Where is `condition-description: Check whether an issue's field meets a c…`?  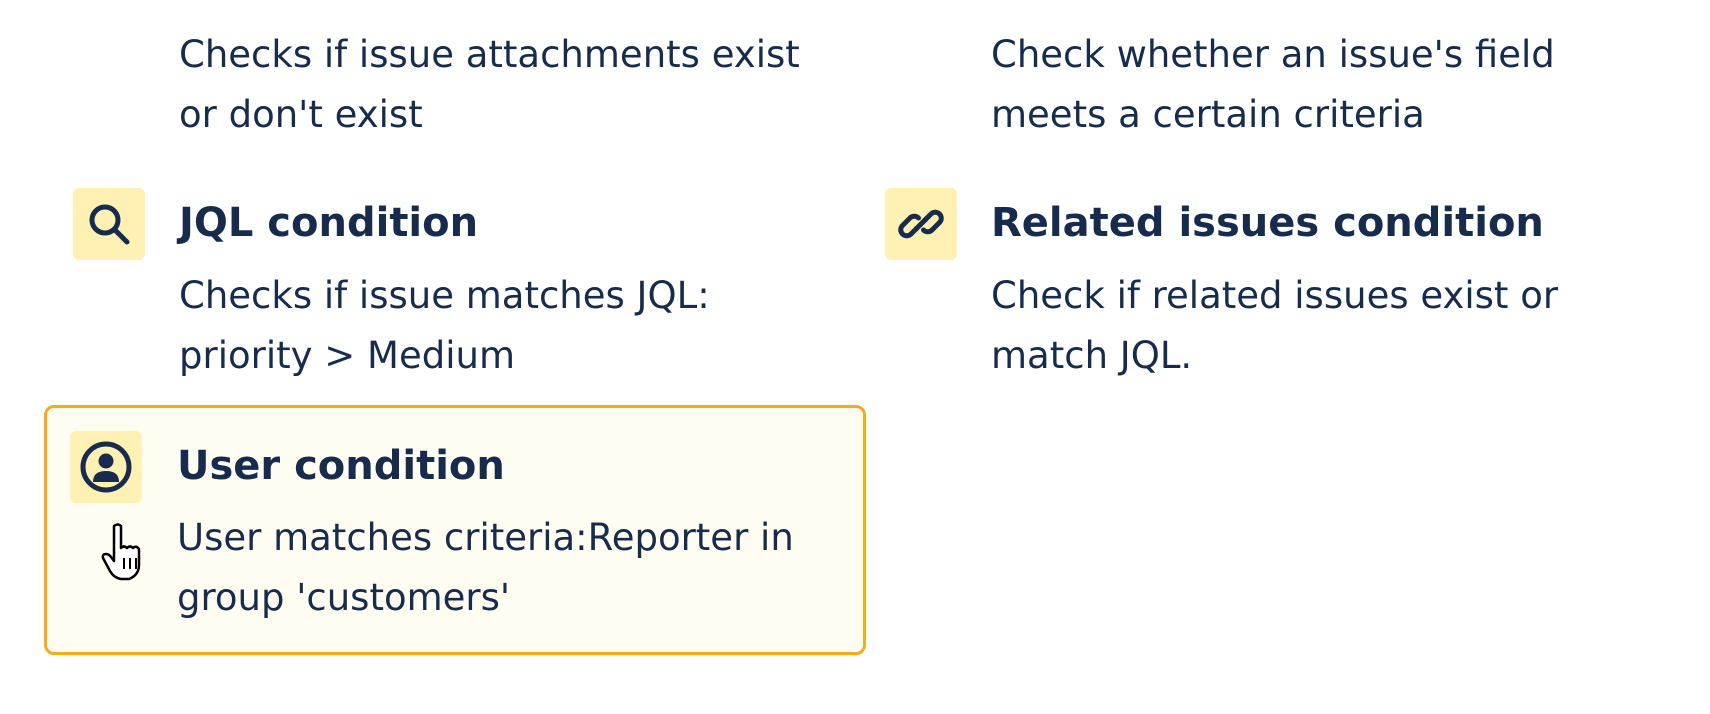
condition-description: Check whether an issue's field meets a c… is located at coordinates (1273, 84).